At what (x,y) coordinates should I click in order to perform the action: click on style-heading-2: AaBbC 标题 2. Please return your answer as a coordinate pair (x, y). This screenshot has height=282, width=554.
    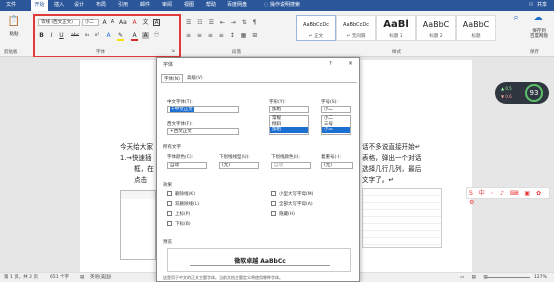
    Looking at the image, I should click on (436, 28).